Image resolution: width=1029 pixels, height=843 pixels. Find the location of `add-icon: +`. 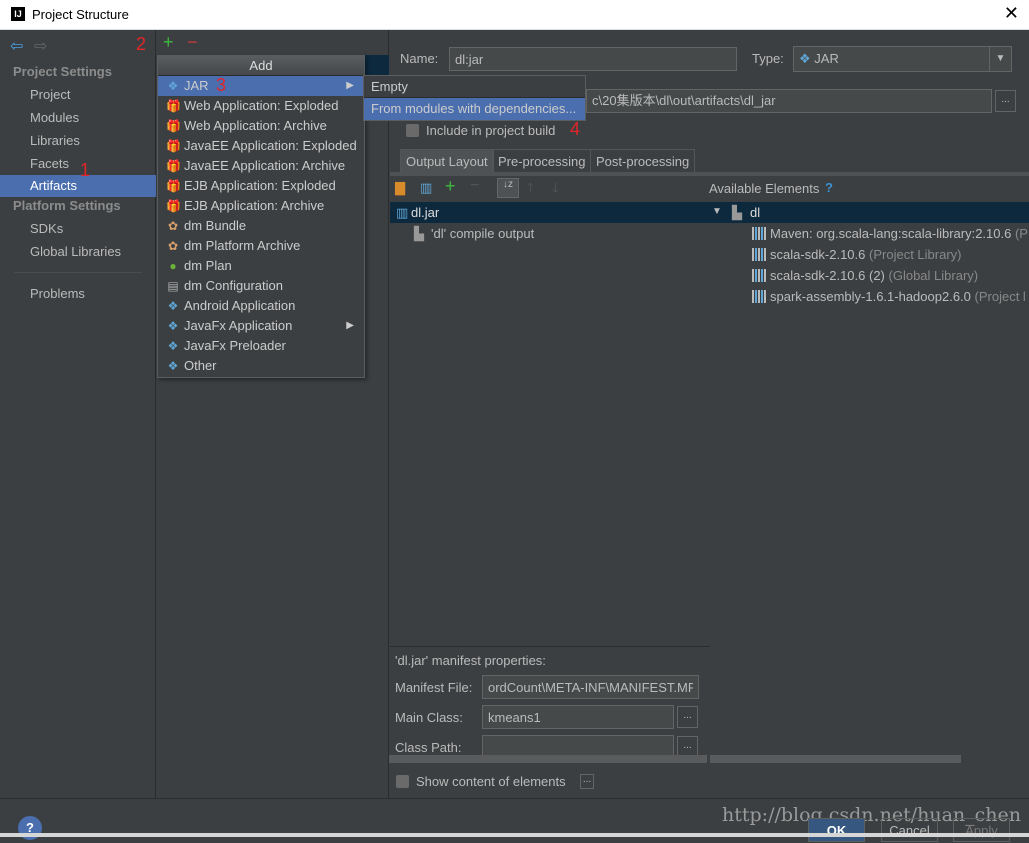

add-icon: + is located at coordinates (168, 42).